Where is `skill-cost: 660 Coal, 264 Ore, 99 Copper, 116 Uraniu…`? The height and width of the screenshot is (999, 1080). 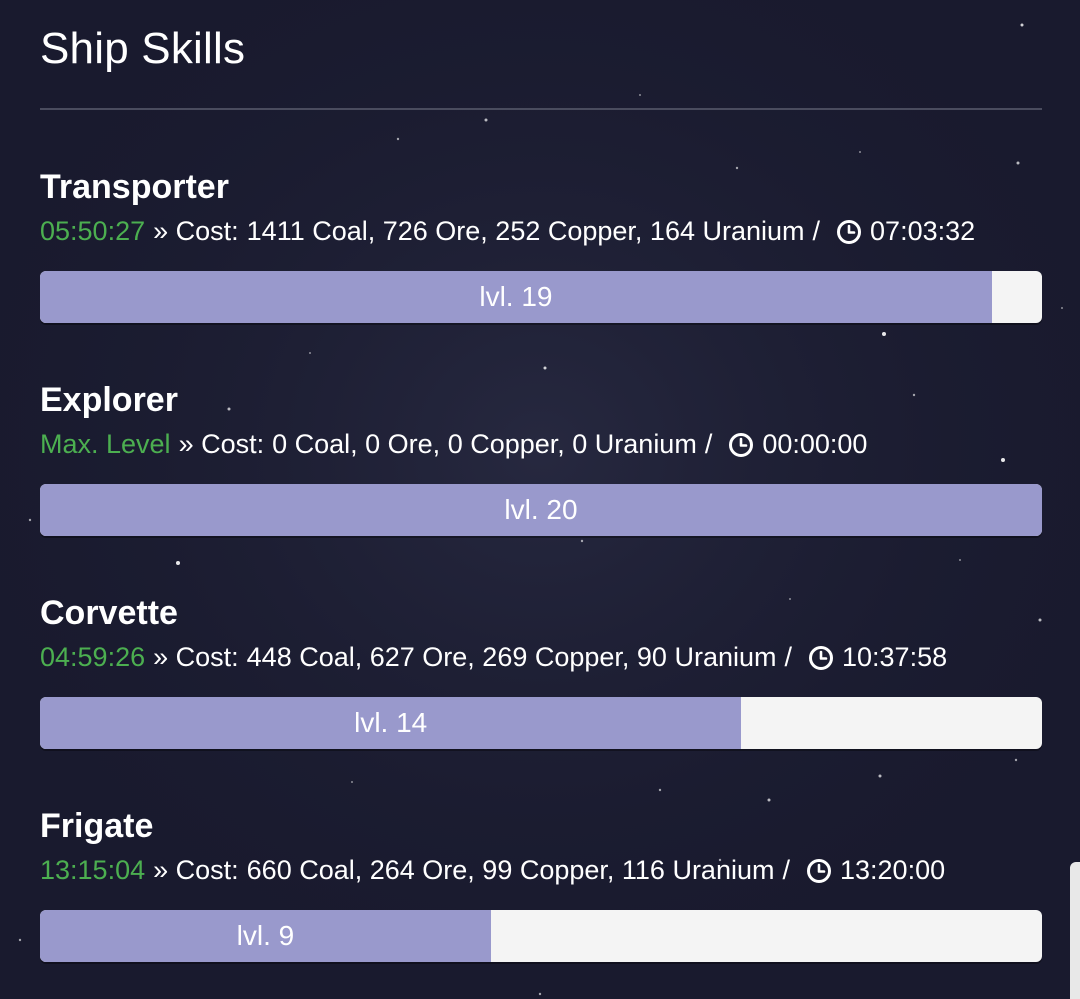
skill-cost: 660 Coal, 264 Ore, 99 Copper, 116 Uraniu… is located at coordinates (510, 870).